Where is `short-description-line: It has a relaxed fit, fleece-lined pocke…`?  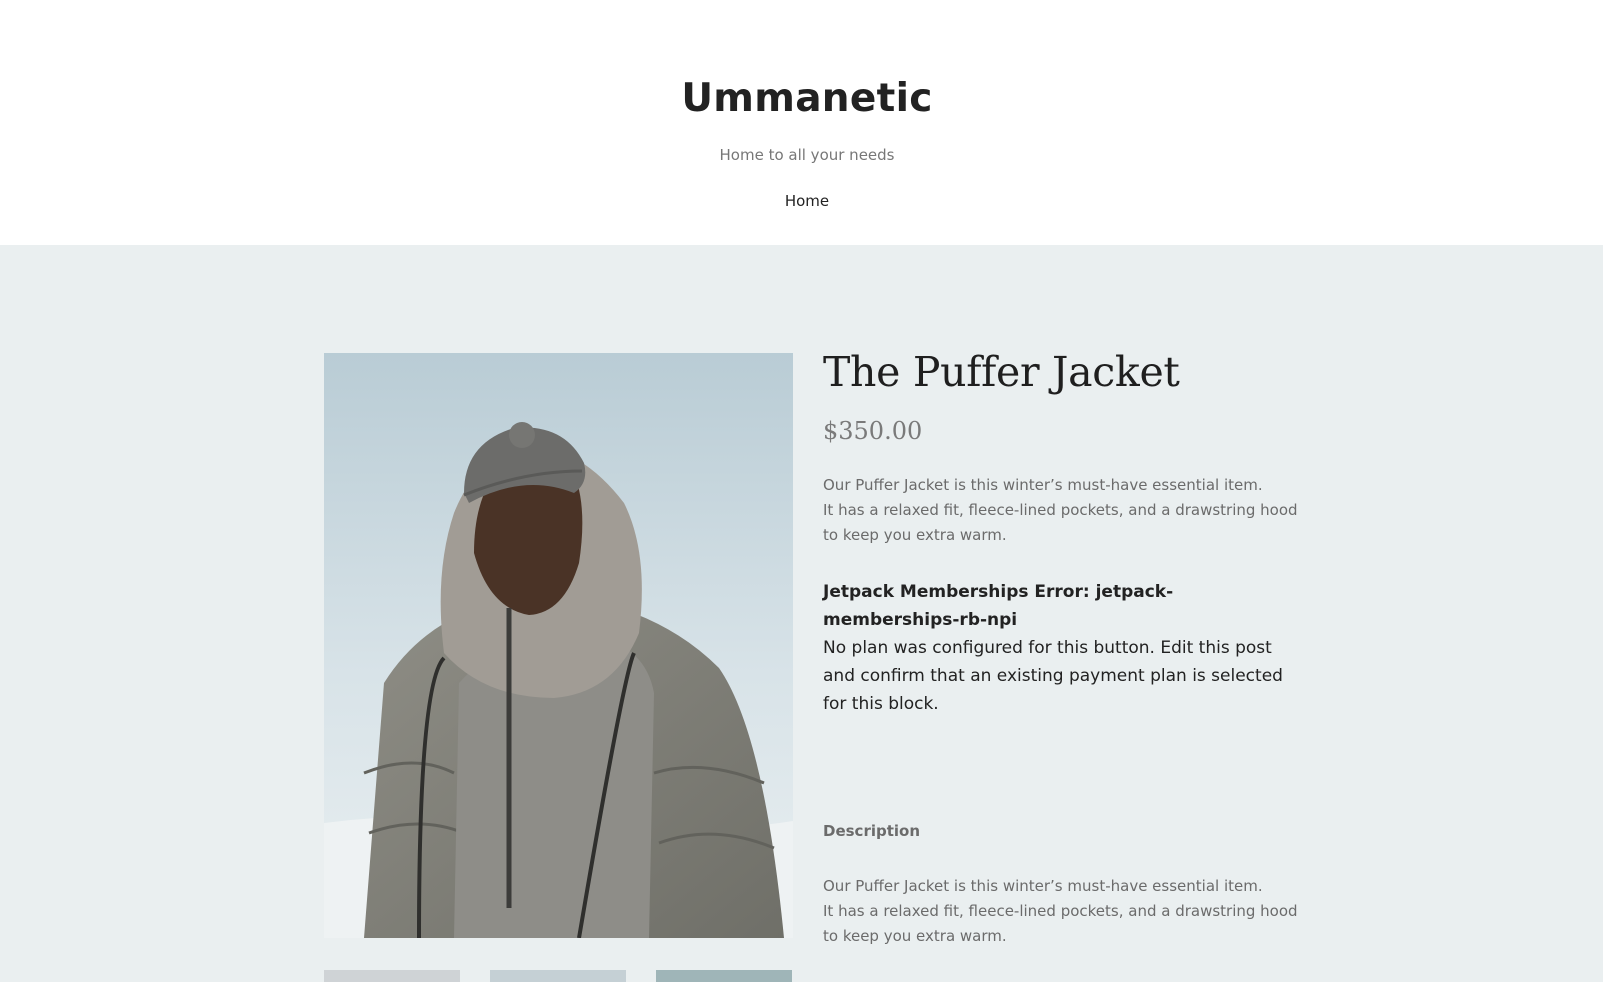 short-description-line: It has a relaxed fit, fleece-lined pocke… is located at coordinates (1060, 522).